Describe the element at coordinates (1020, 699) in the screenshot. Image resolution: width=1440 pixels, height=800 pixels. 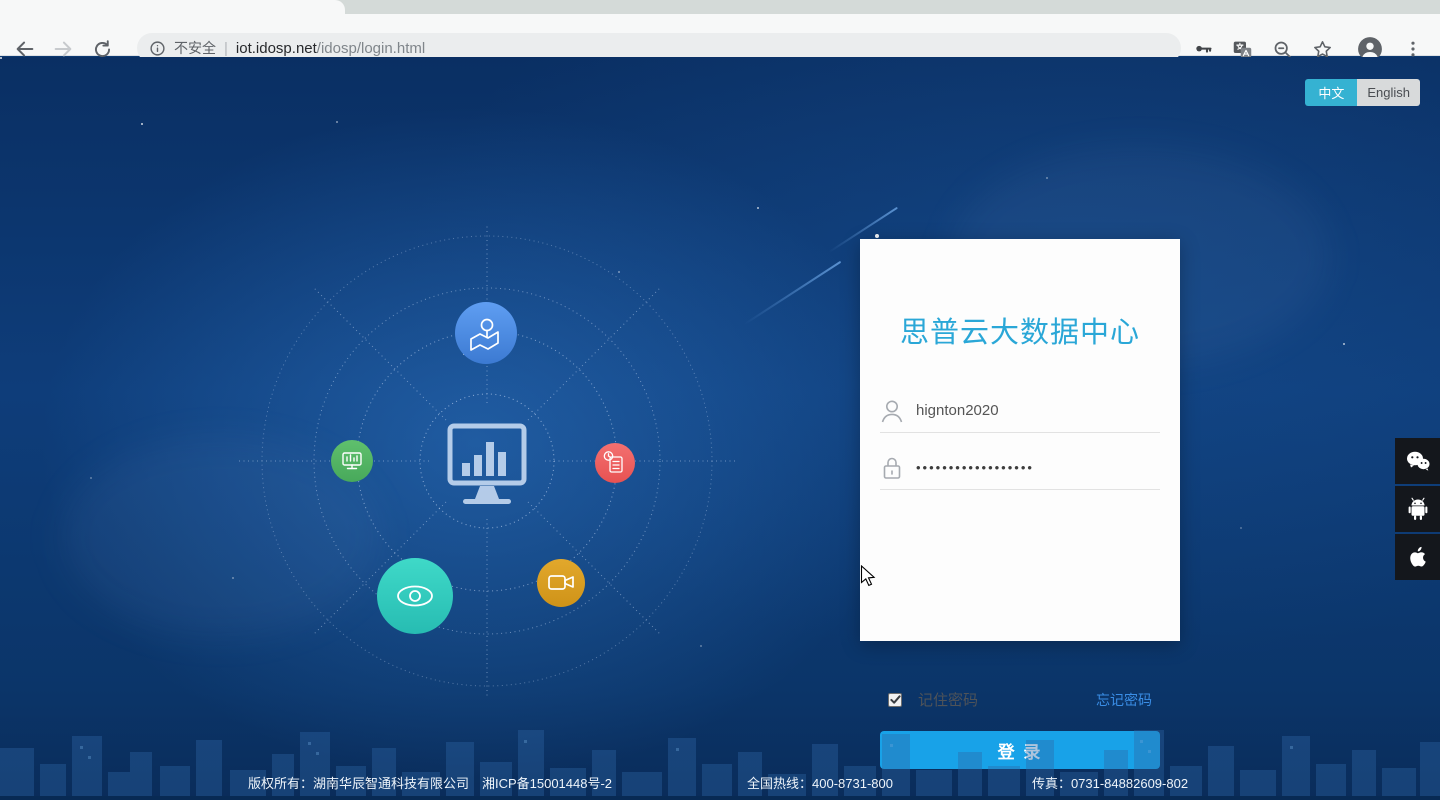
I see `remember-row: 记住密码 忘记密码` at that location.